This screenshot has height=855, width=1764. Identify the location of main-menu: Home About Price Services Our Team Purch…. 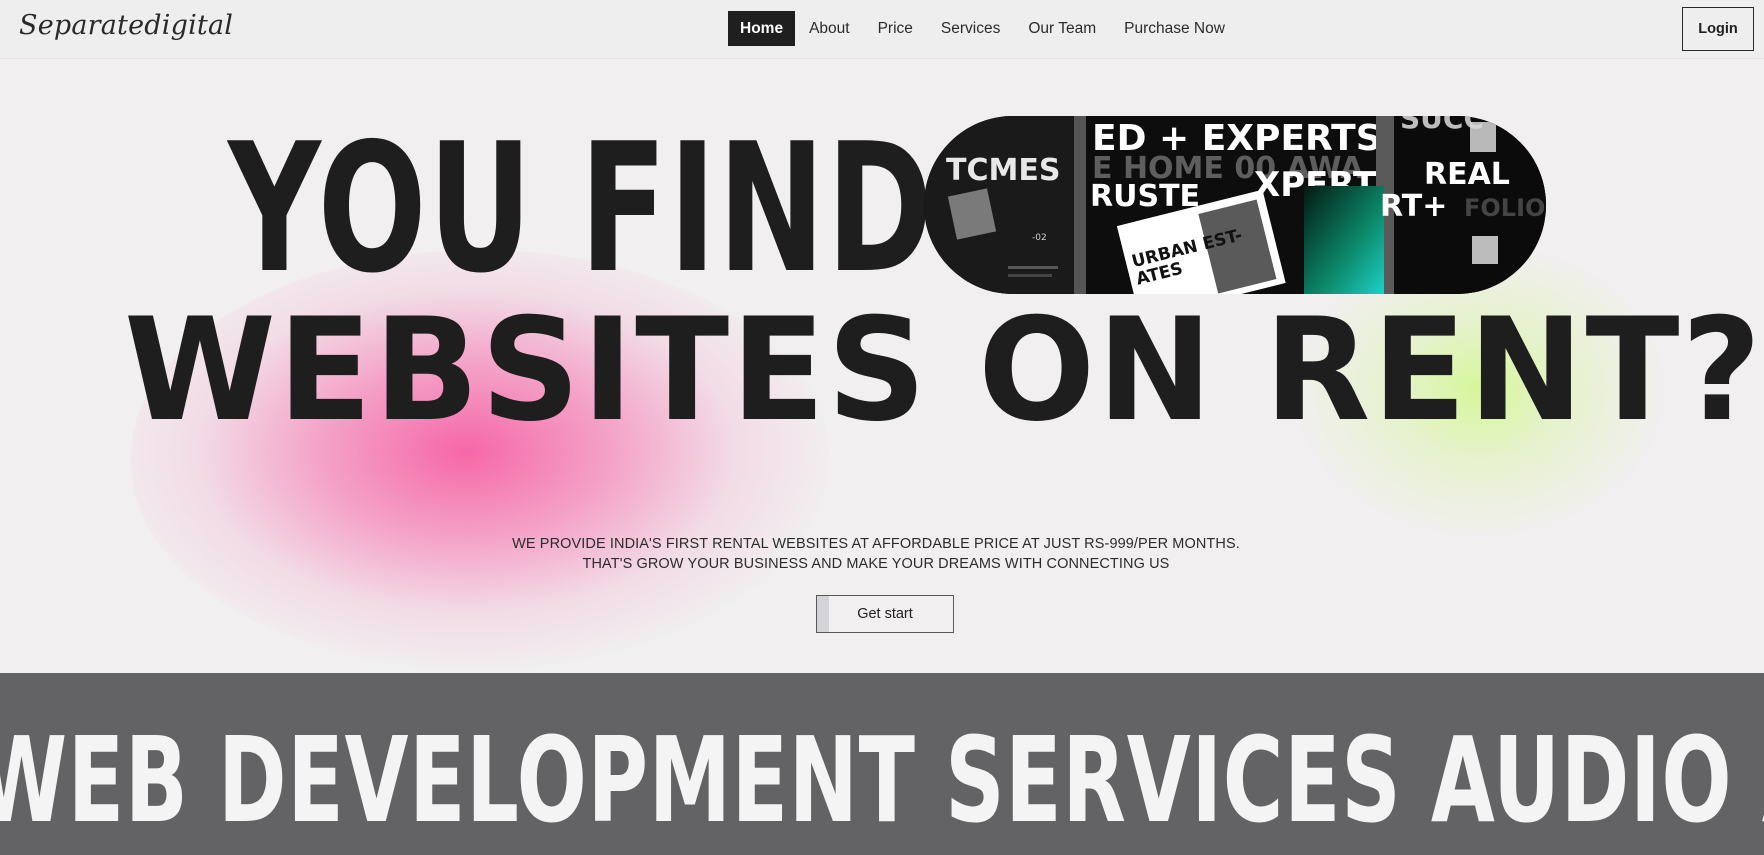
(983, 28).